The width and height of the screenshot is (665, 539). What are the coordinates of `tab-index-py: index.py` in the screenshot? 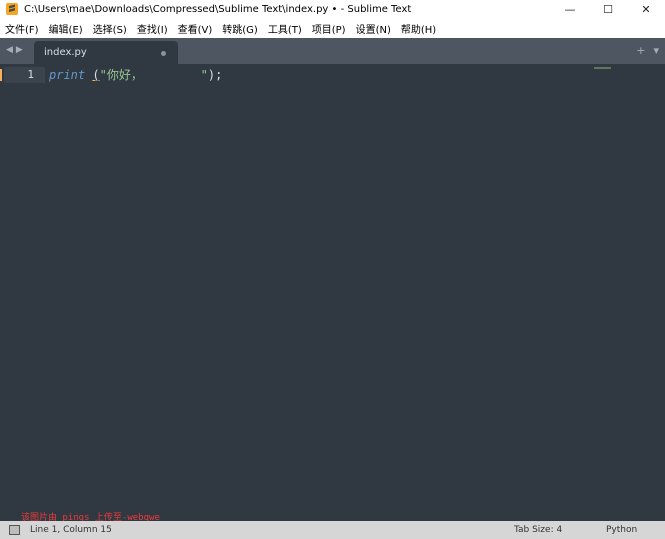 It's located at (106, 52).